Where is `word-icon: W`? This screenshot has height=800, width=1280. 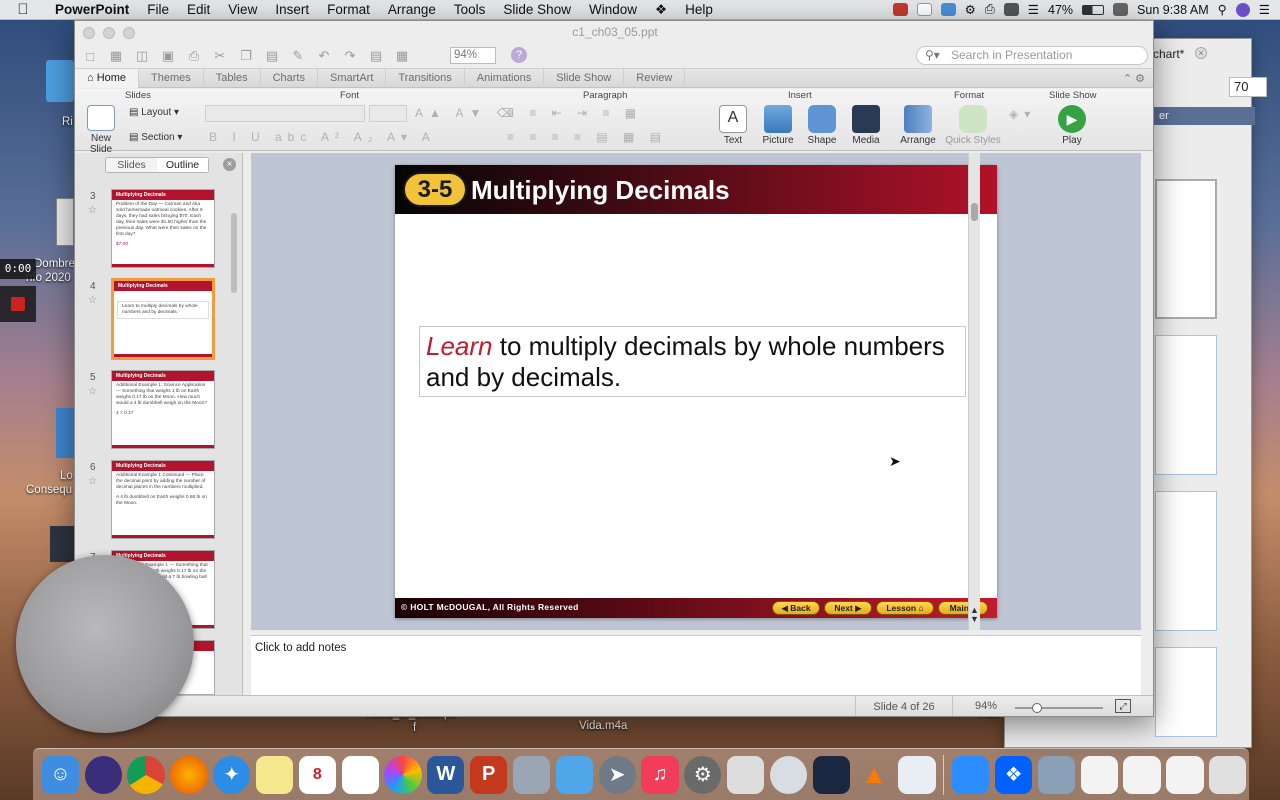
word-icon: W is located at coordinates (446, 774).